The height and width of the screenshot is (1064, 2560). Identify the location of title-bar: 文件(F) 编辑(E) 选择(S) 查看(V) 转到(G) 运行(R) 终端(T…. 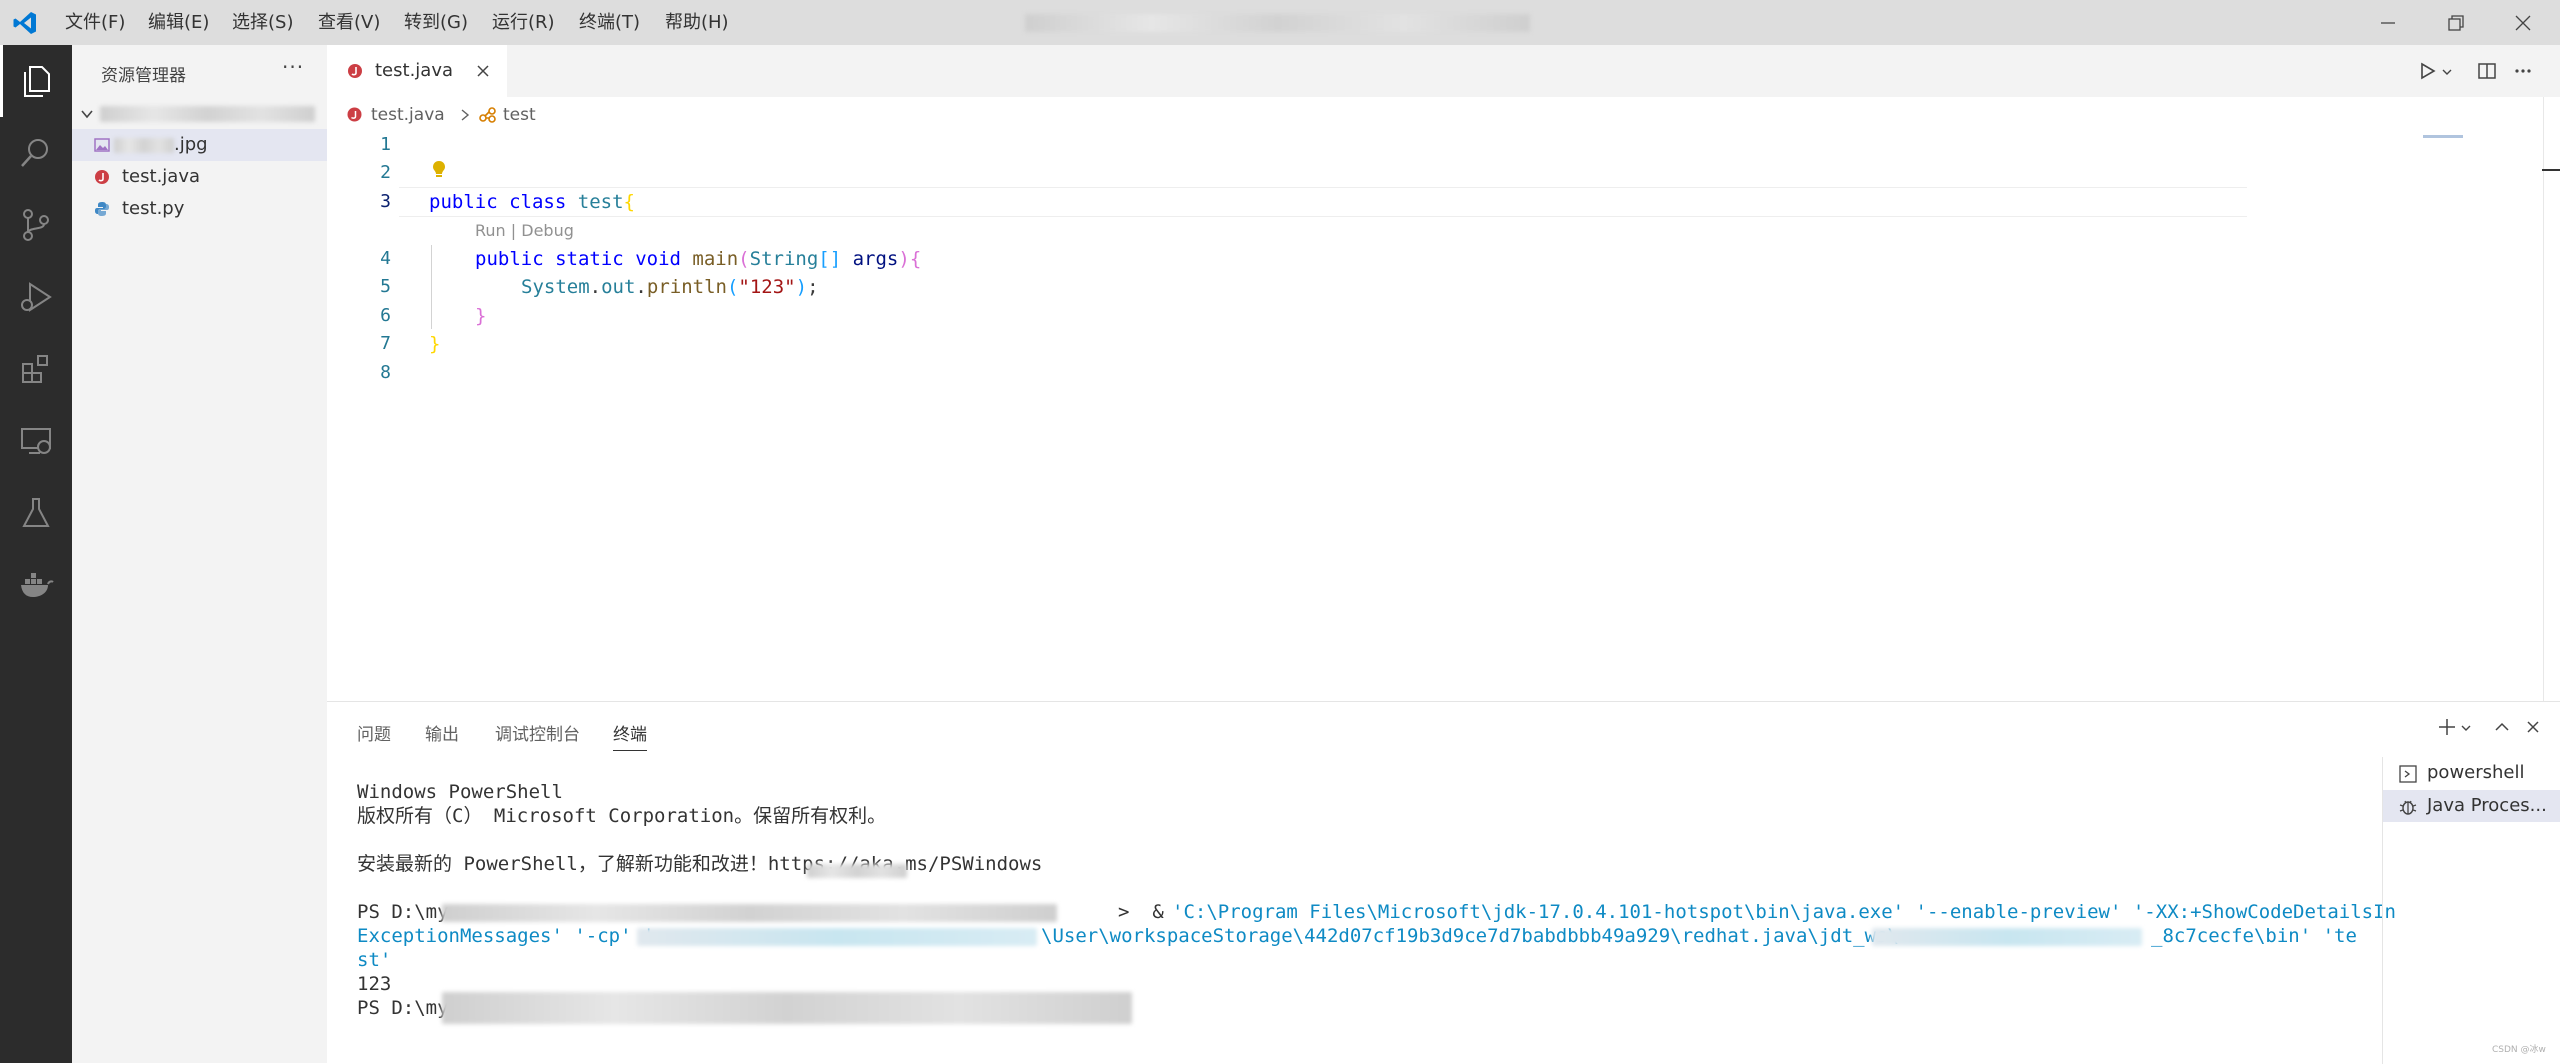
(1280, 22).